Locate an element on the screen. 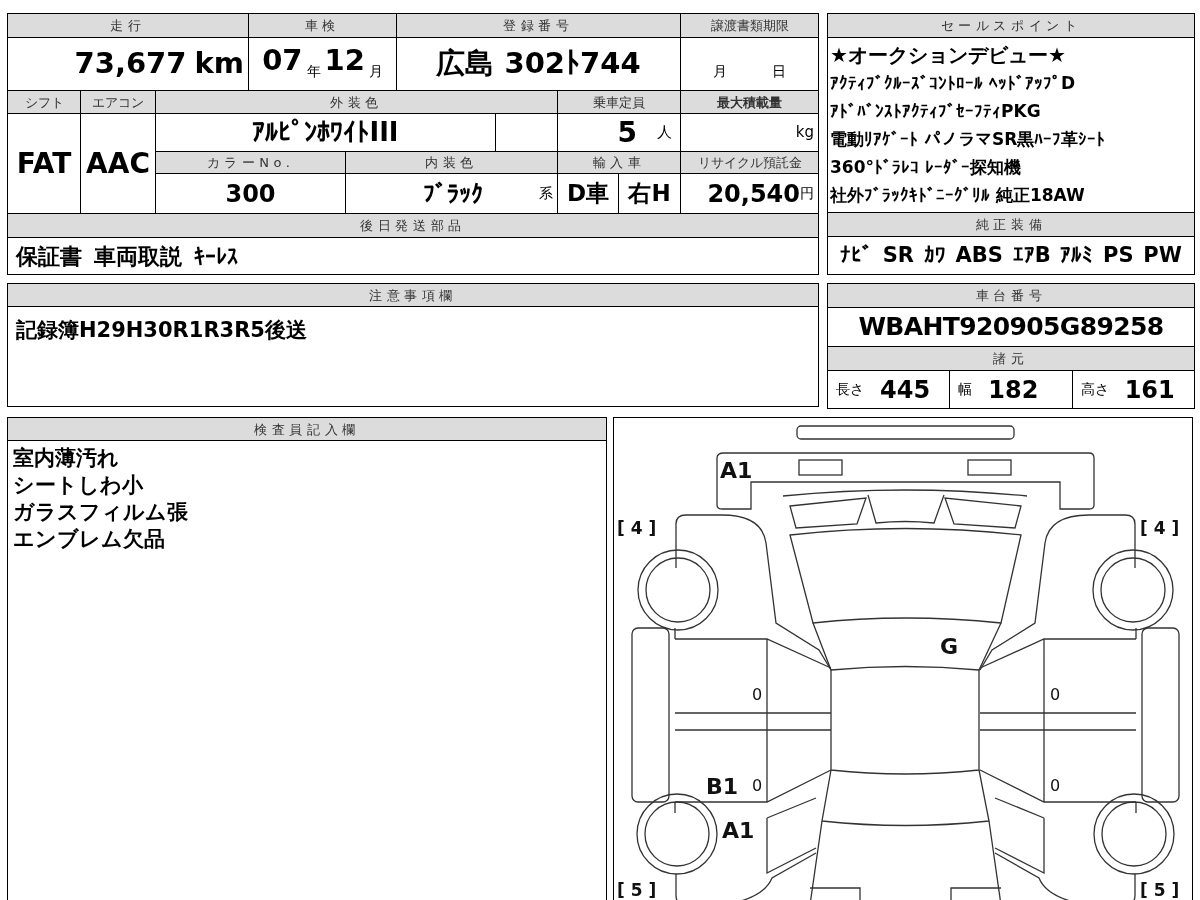 The image size is (1200, 900). dimension-value: 幅 182 is located at coordinates (1011, 389).